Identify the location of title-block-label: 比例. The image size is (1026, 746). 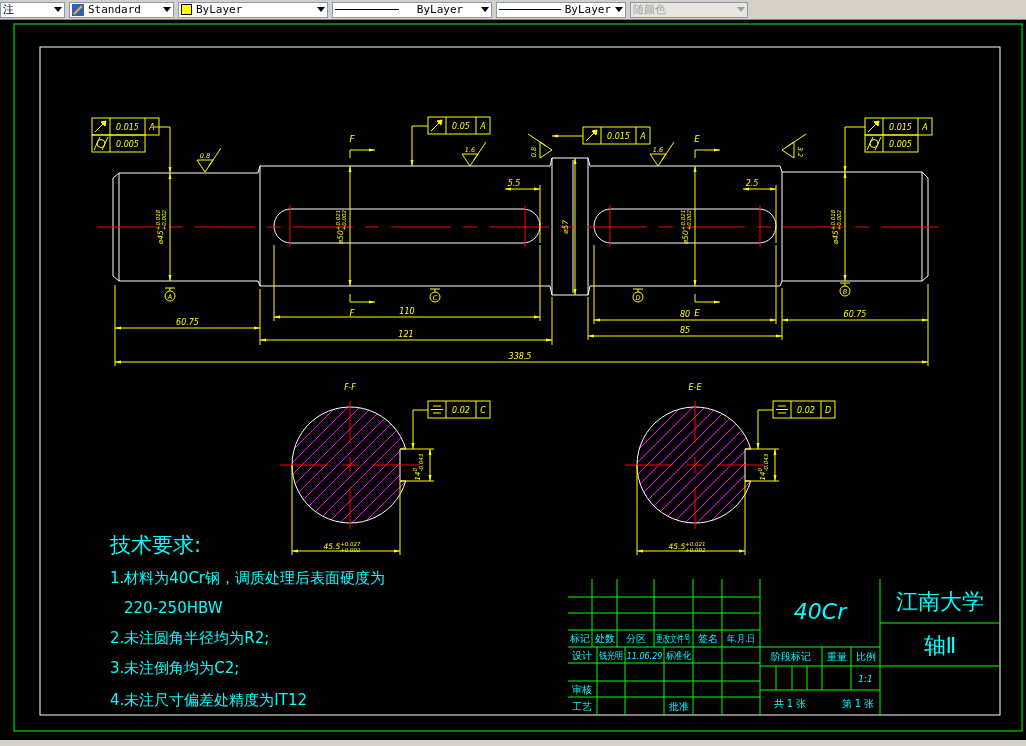
(865, 656).